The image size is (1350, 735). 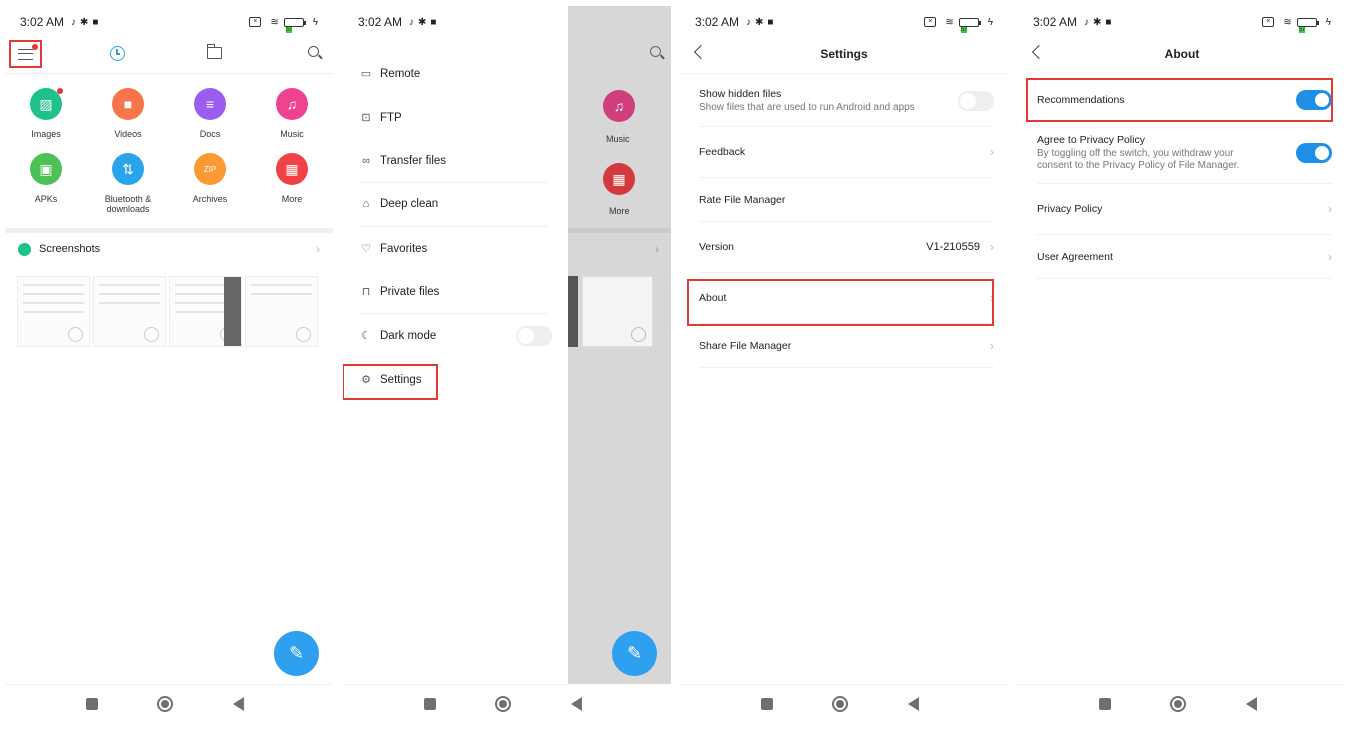 I want to click on category-music: ♫ Music, so click(x=292, y=113).